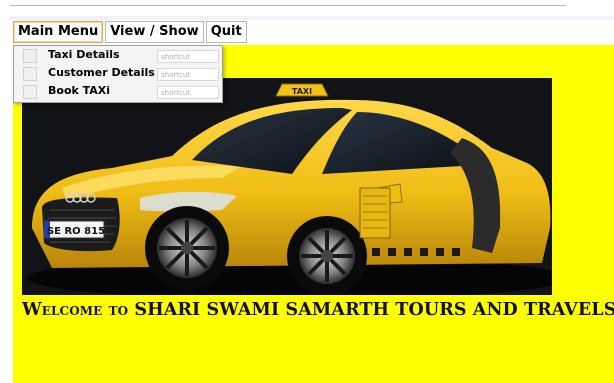  What do you see at coordinates (76, 231) in the screenshot?
I see `license-plate-text: SE RO 815` at bounding box center [76, 231].